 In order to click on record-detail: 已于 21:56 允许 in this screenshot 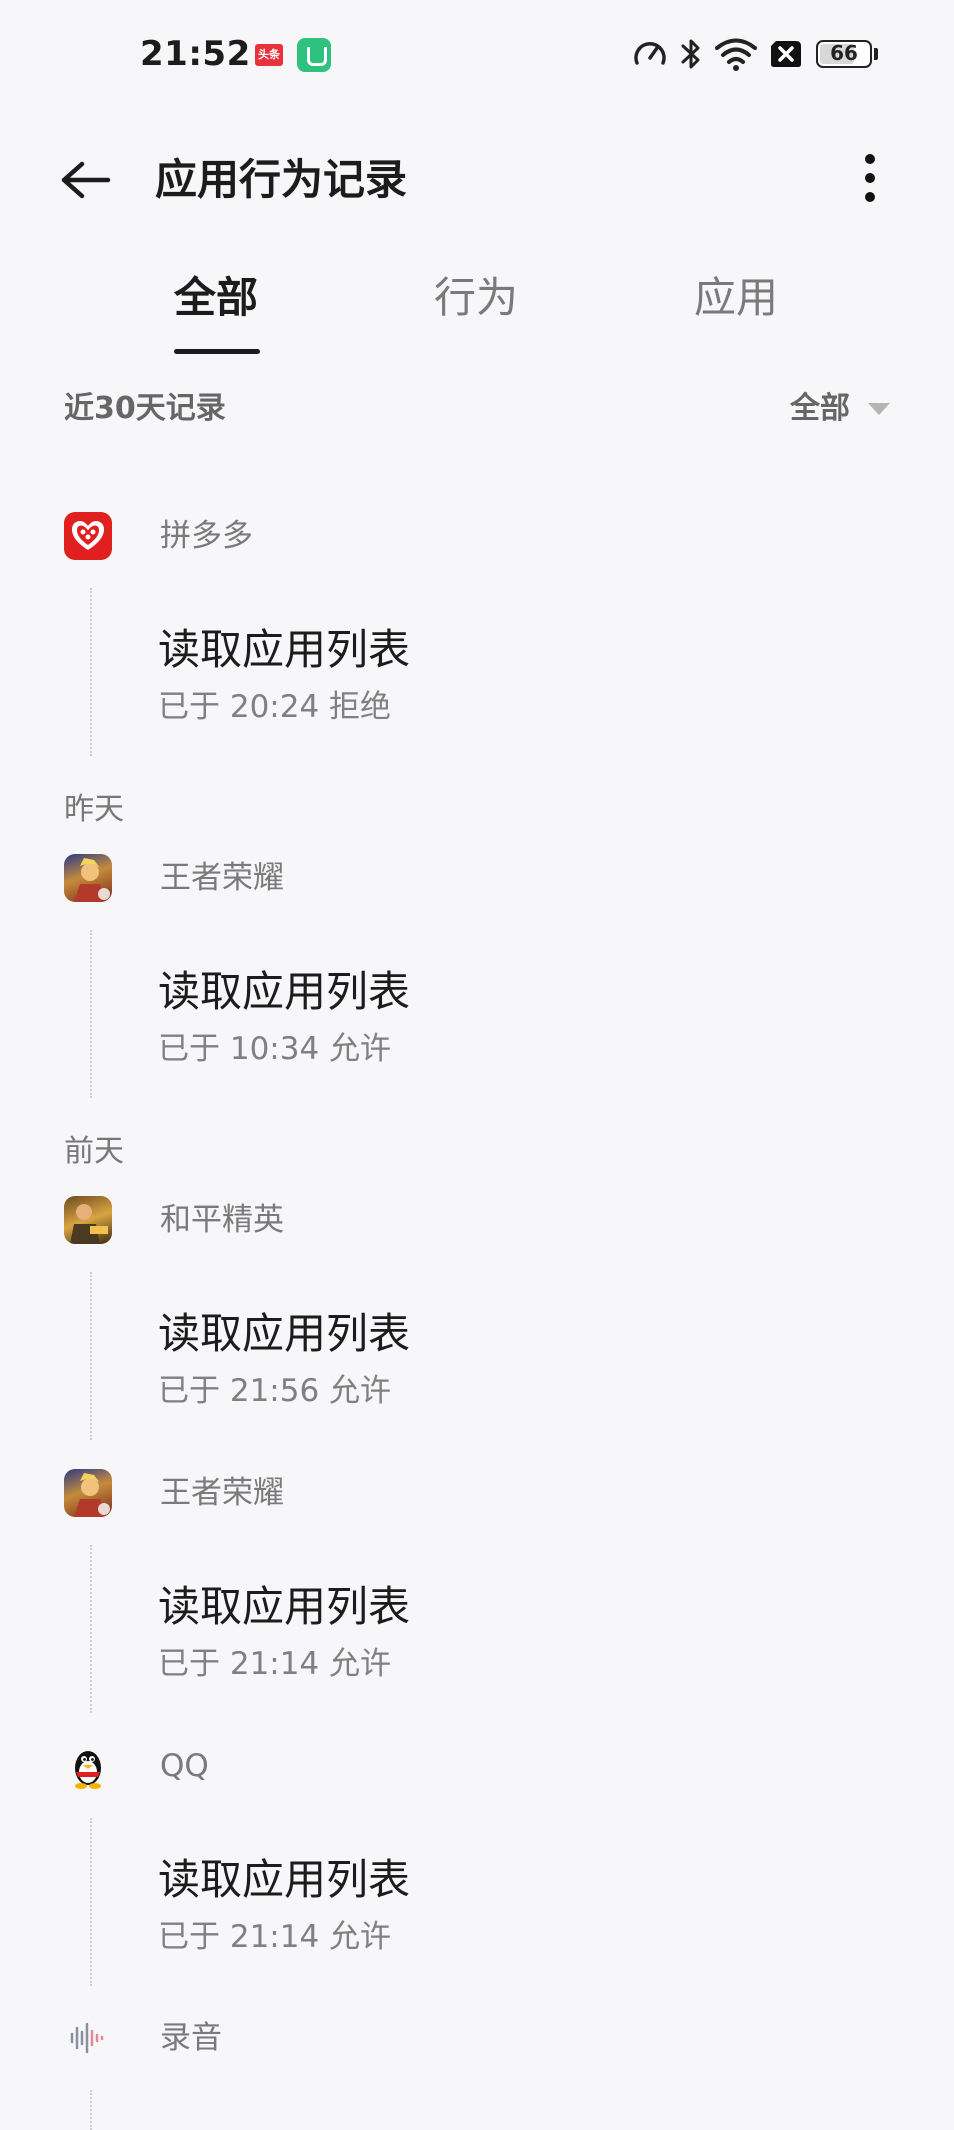, I will do `click(275, 1391)`.